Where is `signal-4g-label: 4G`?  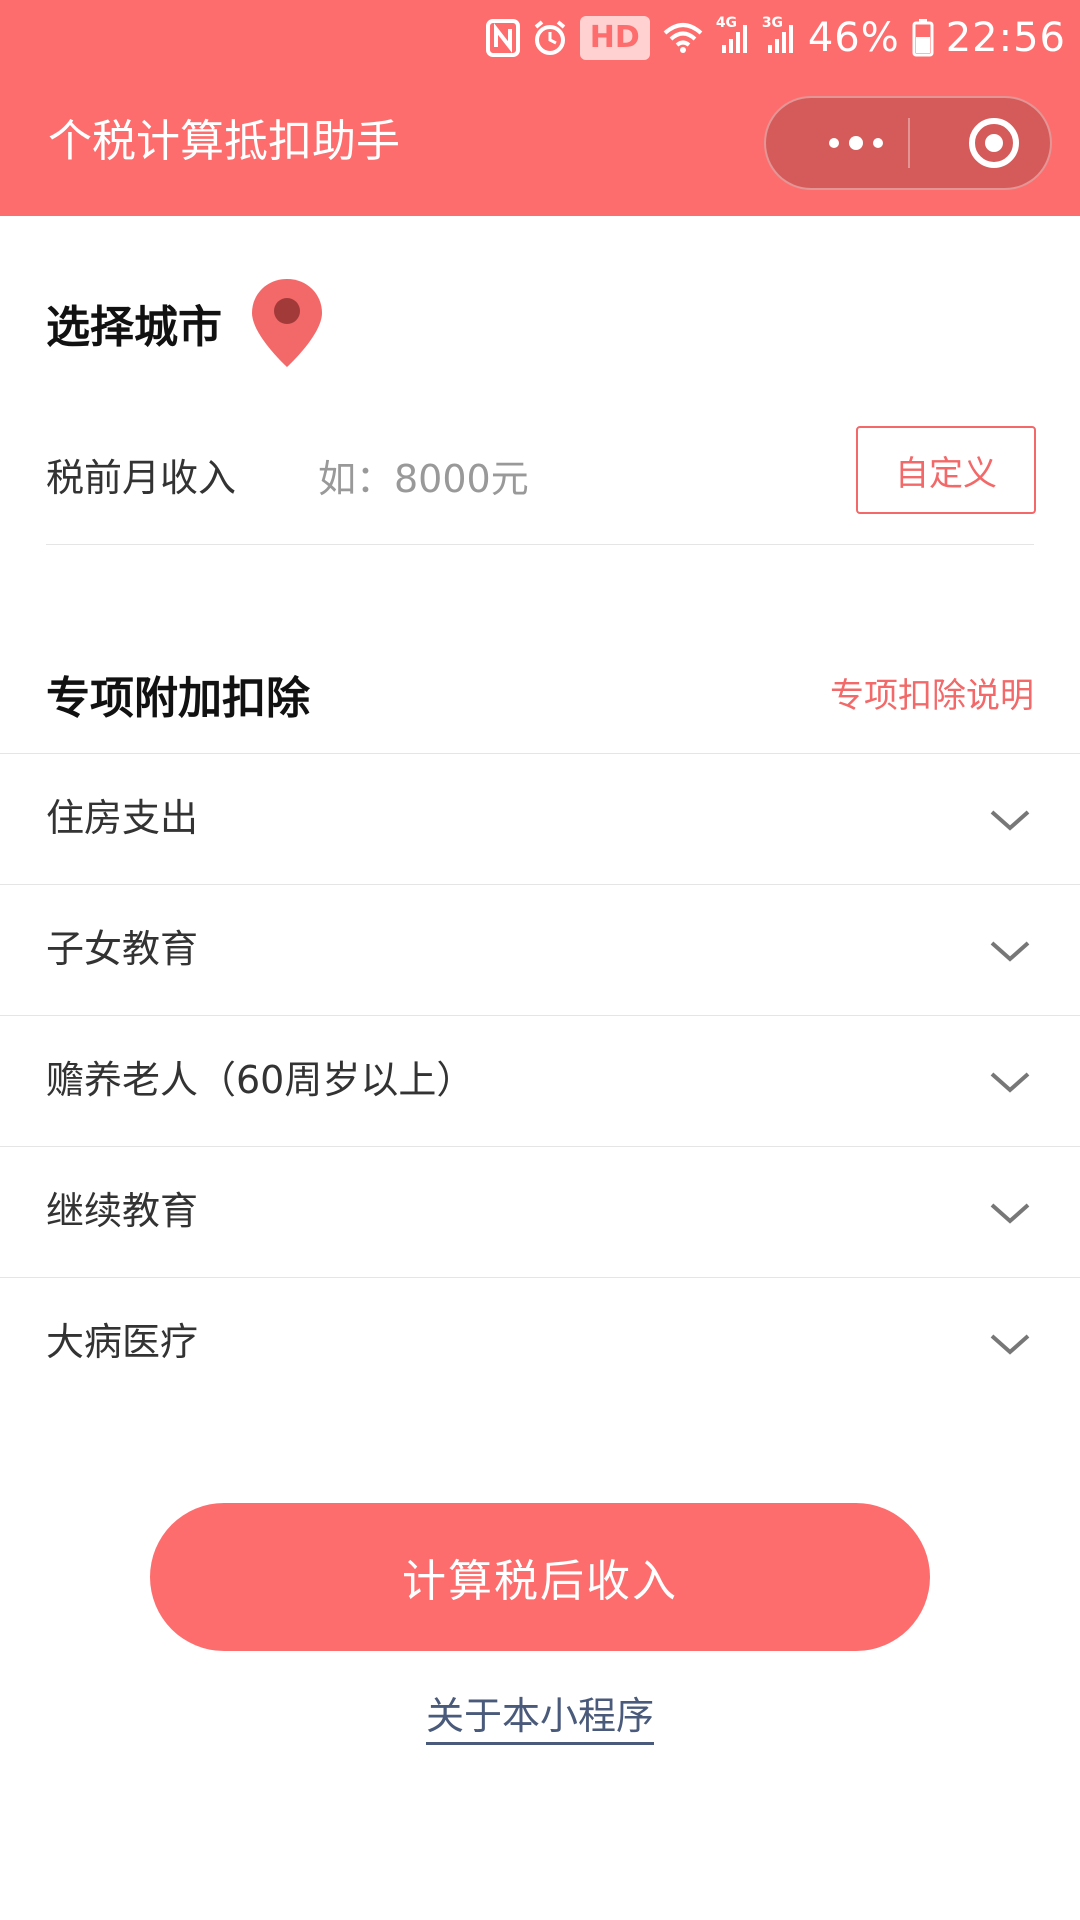
signal-4g-label: 4G is located at coordinates (726, 23).